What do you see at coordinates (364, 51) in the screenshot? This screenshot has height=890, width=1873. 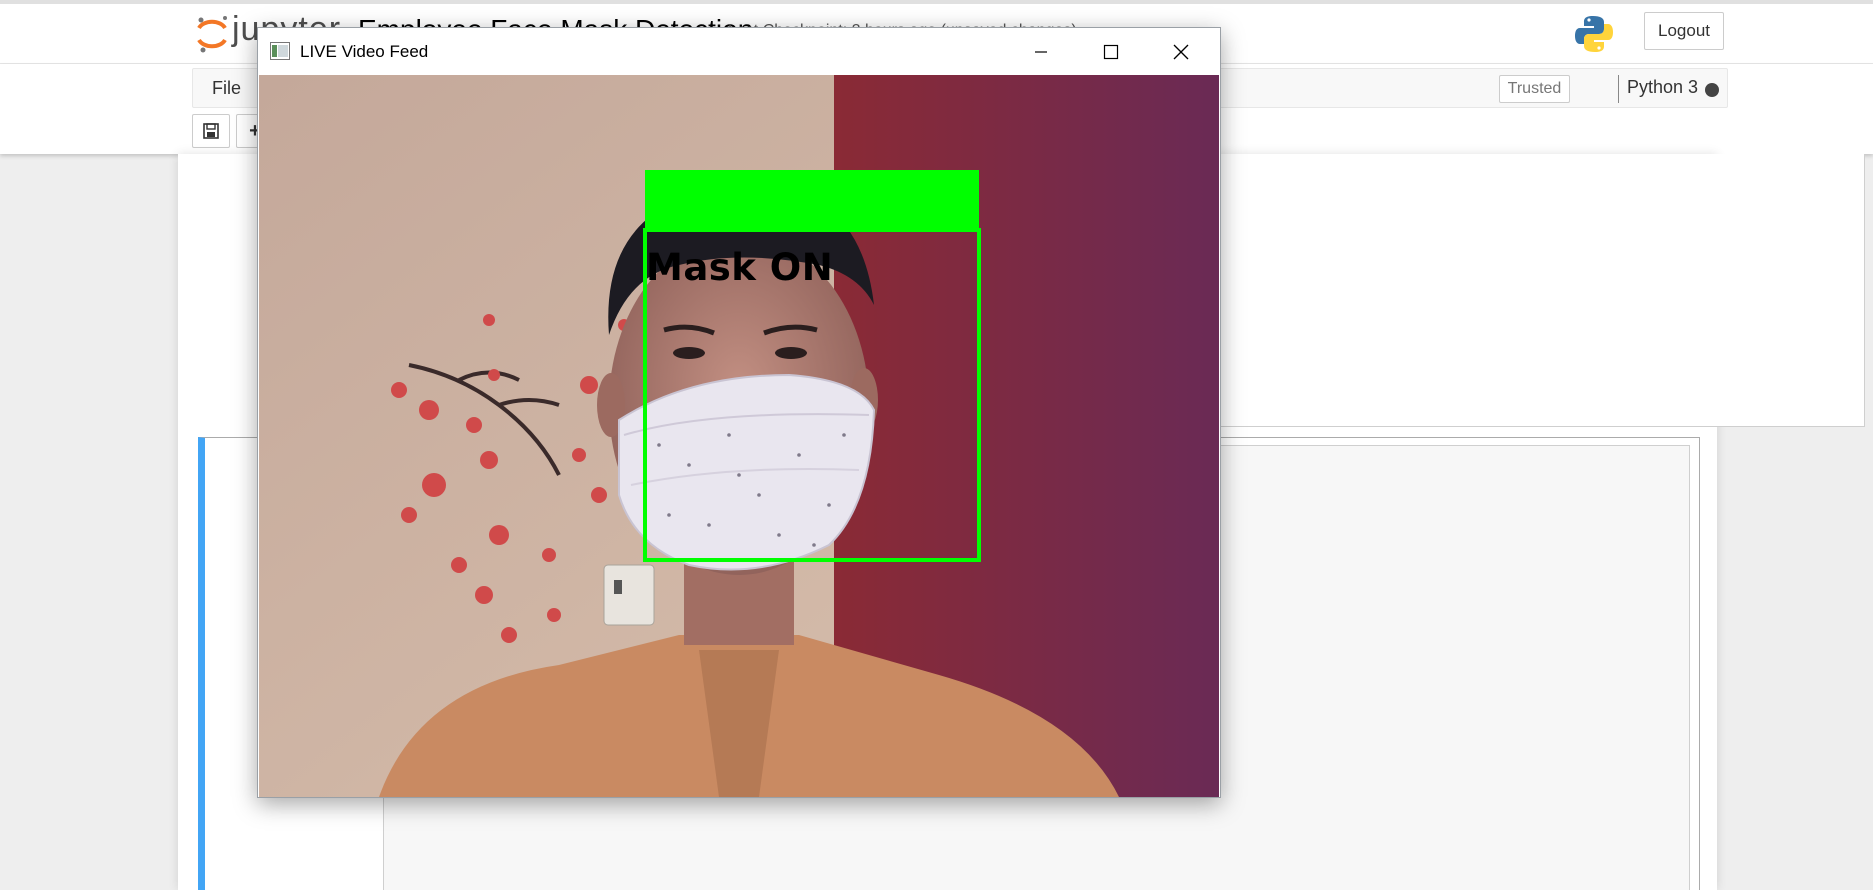 I see `window-title: LIVE Video Feed` at bounding box center [364, 51].